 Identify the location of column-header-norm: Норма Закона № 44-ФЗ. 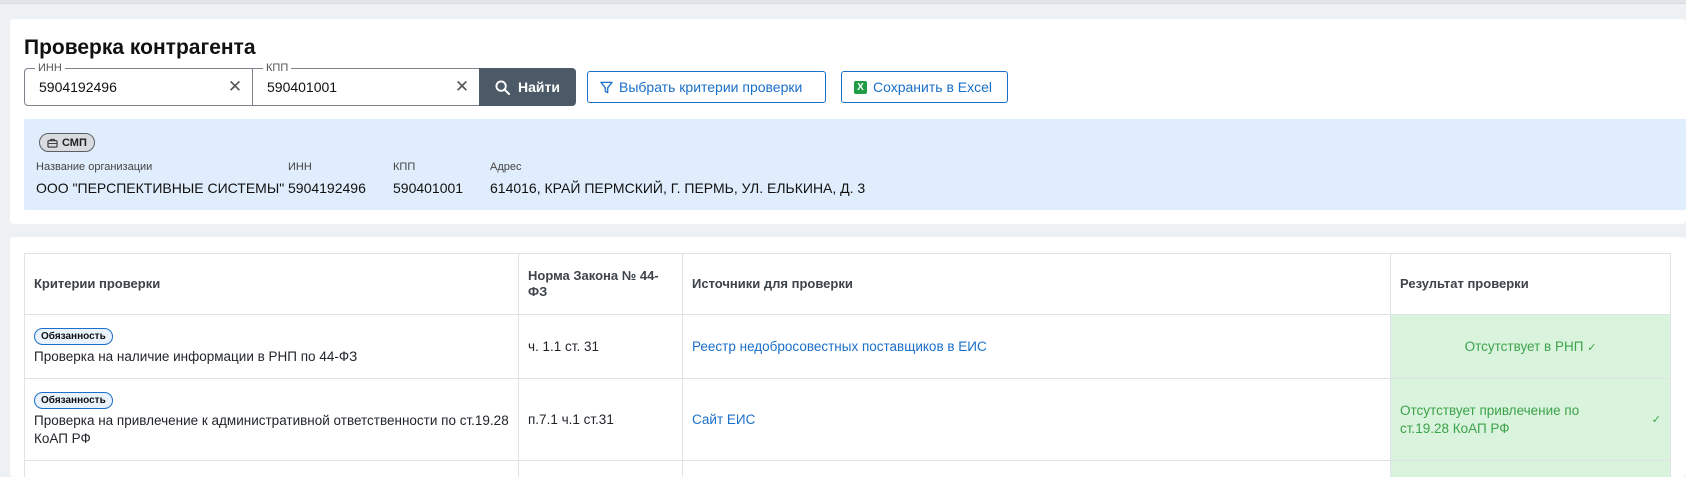
(600, 284).